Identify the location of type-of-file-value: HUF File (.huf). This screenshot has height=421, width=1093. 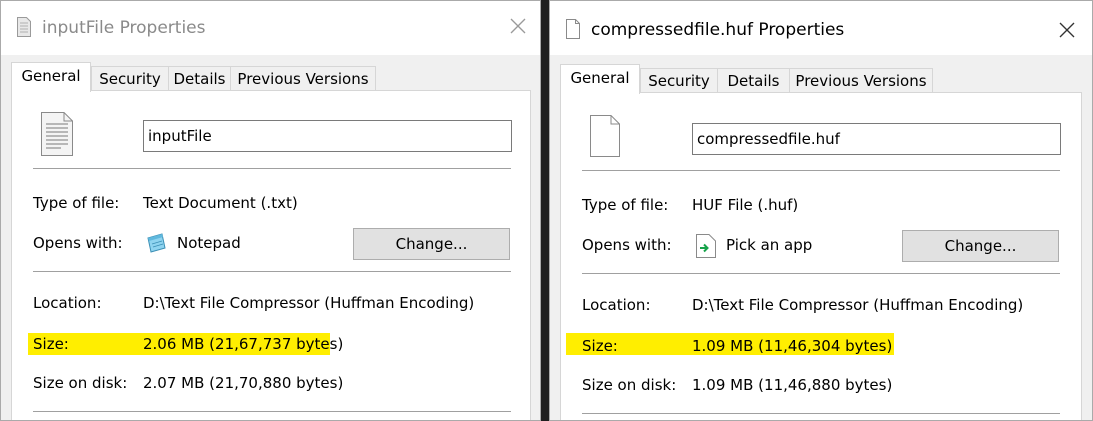
(745, 205).